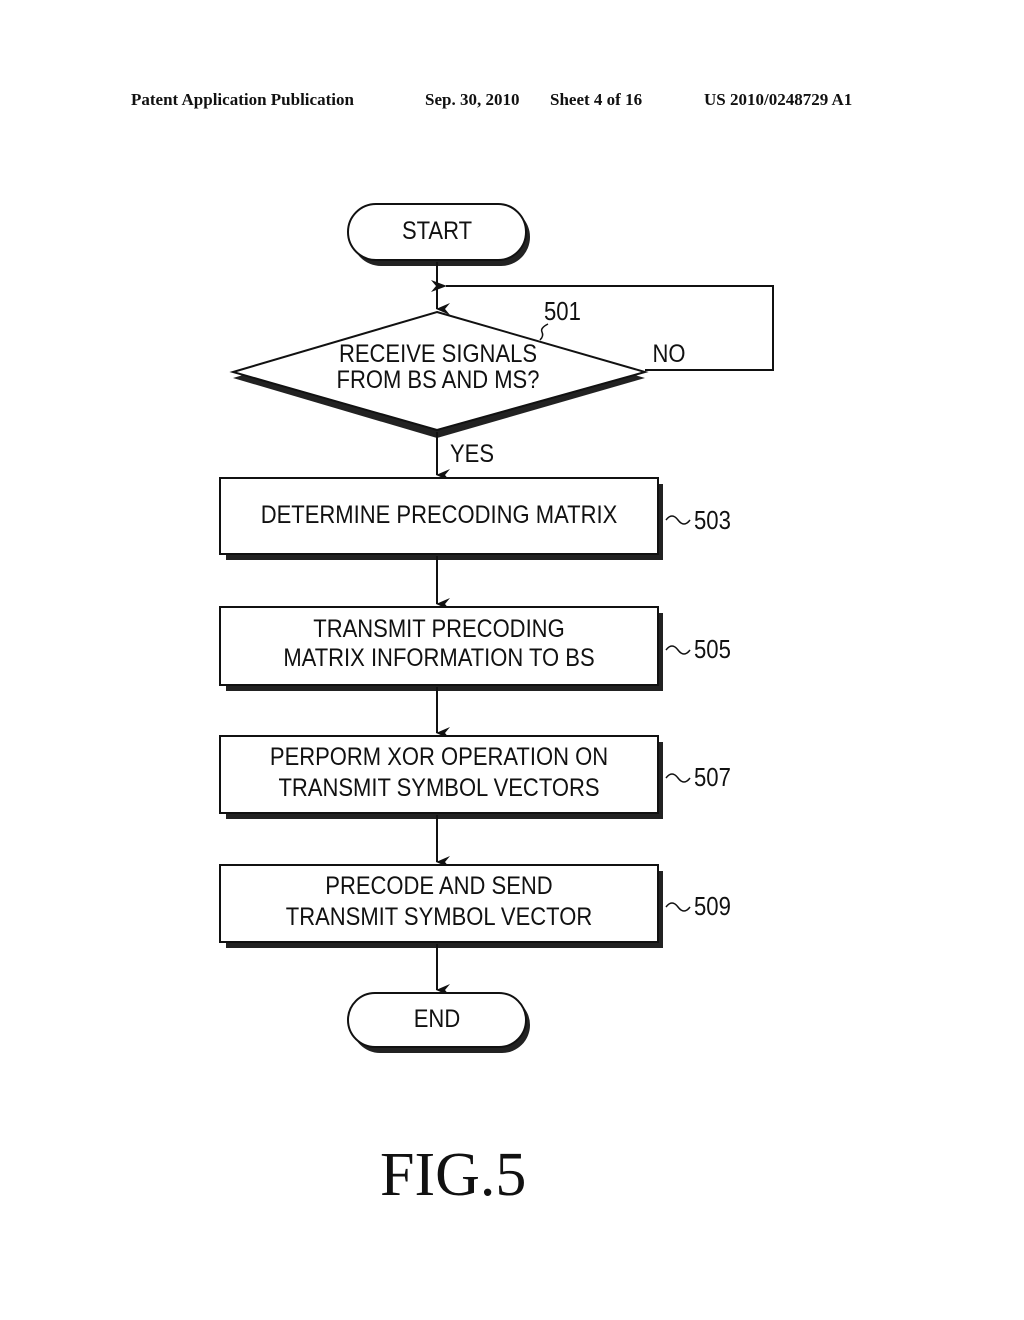 The width and height of the screenshot is (1024, 1320). Describe the element at coordinates (669, 354) in the screenshot. I see `no-label: NO` at that location.